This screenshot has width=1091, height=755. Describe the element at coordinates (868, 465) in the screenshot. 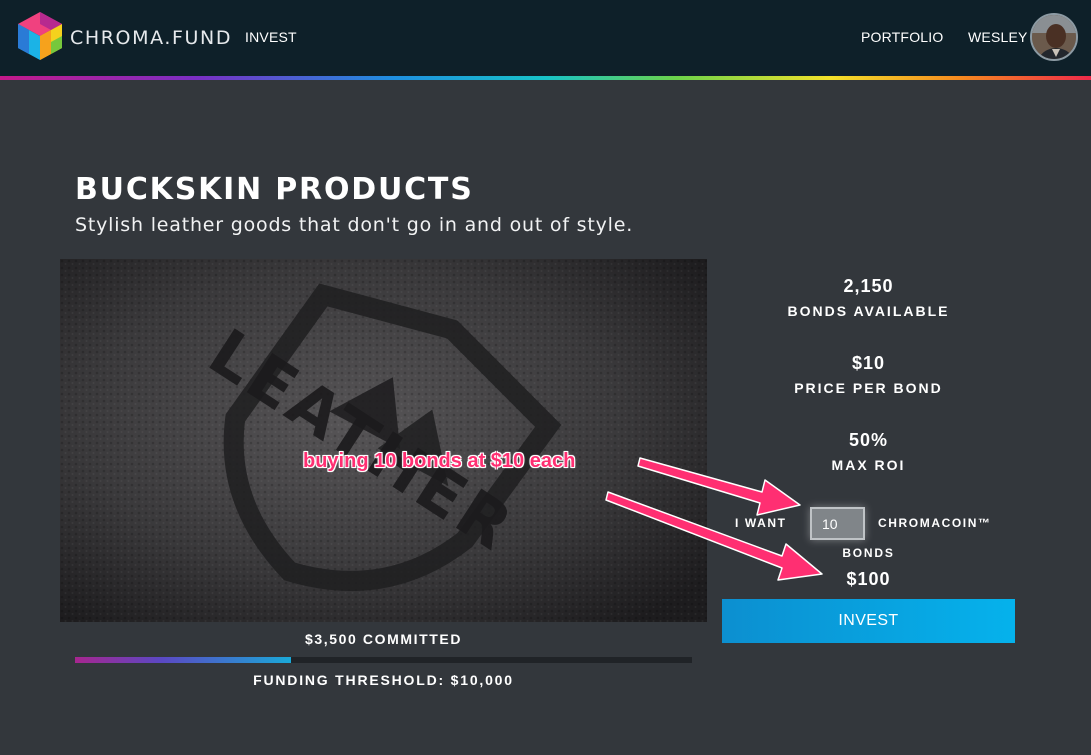

I see `max-roi-label: MAX ROI` at that location.